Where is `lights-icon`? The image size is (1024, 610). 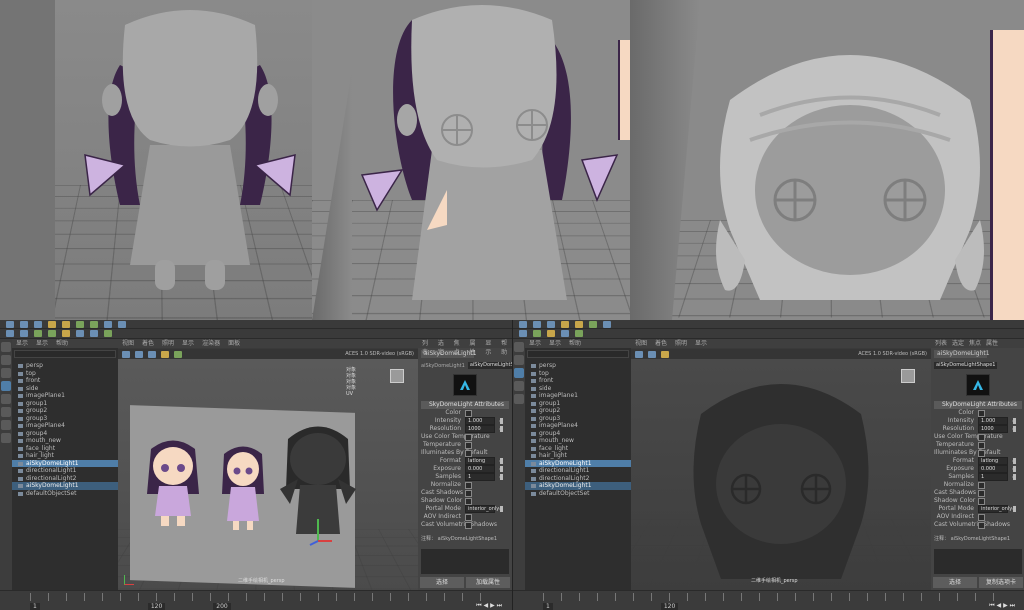 lights-icon is located at coordinates (165, 354).